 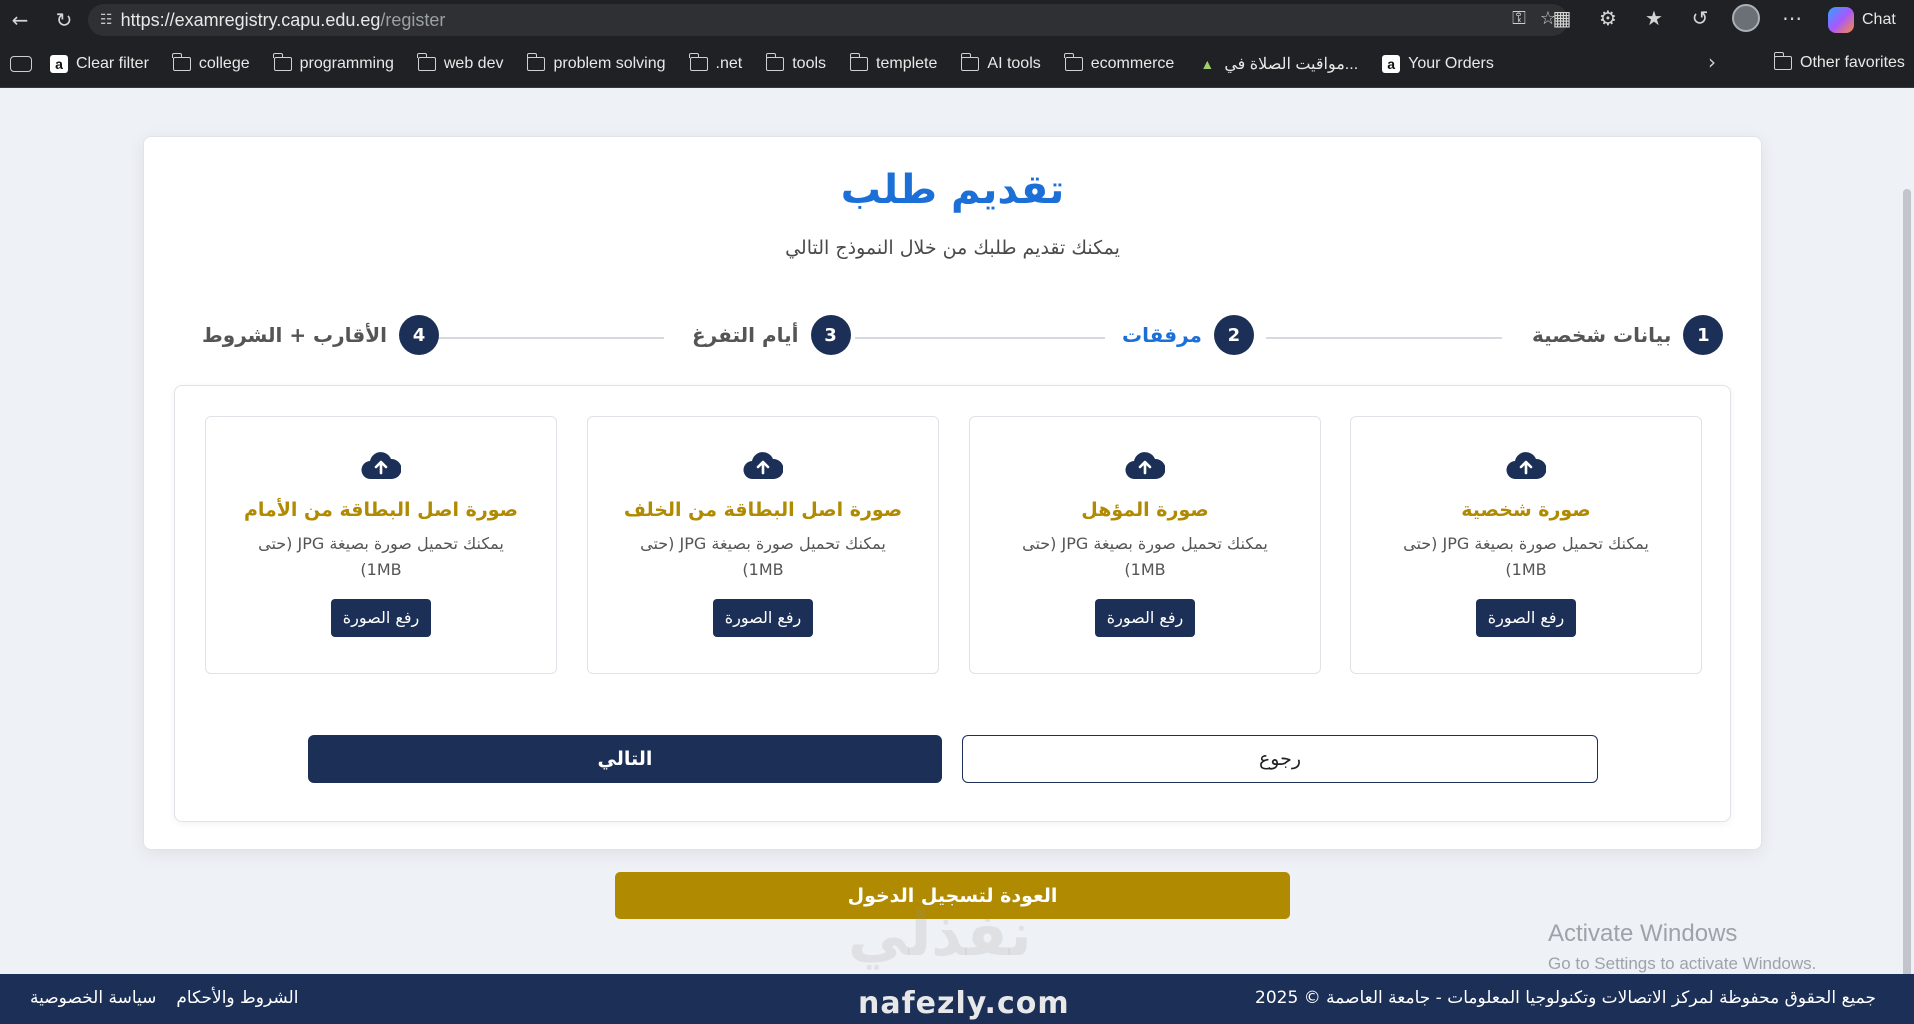 What do you see at coordinates (940, 935) in the screenshot?
I see `watermark-arabic: نفذلي` at bounding box center [940, 935].